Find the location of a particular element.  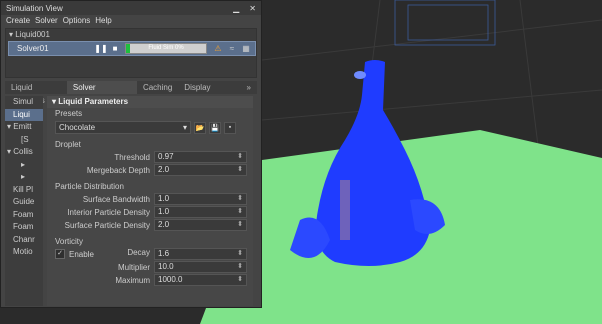

interior-density-label: Interior Particle Density is located at coordinates (108, 212).